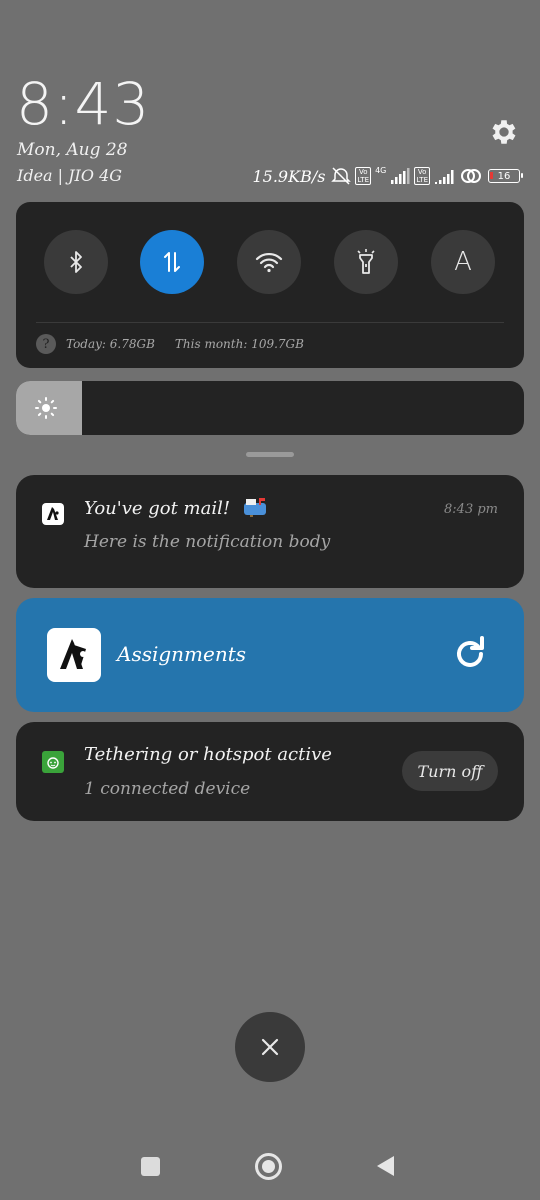 The width and height of the screenshot is (540, 1200). What do you see at coordinates (170, 344) in the screenshot?
I see `data-usage: ? Today: 6.78GB This month: 109.7GB` at bounding box center [170, 344].